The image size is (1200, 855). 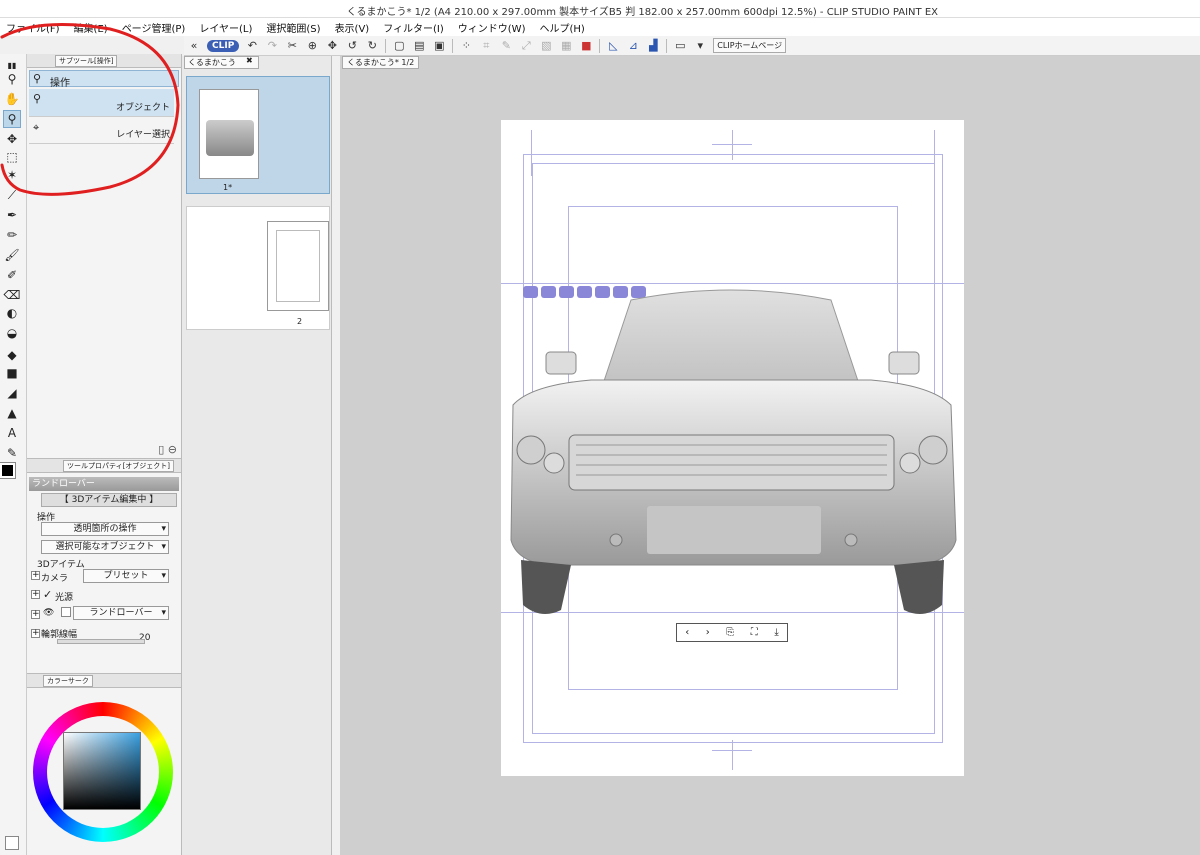 I want to click on open-file-icon: ▤, so click(x=419, y=46).